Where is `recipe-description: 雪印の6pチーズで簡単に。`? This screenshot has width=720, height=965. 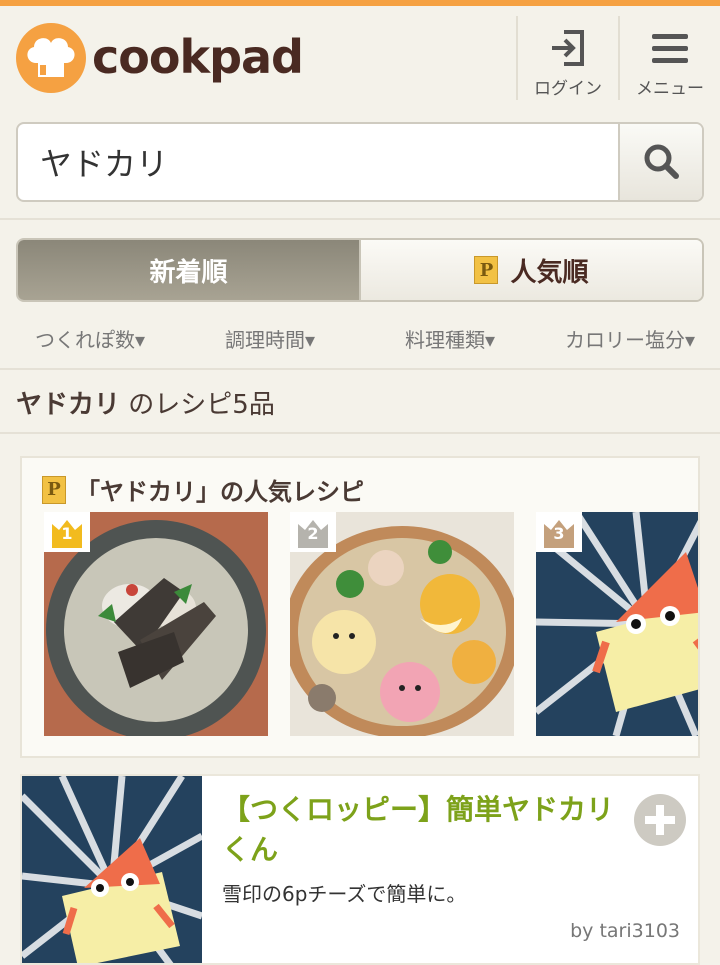 recipe-description: 雪印の6pチーズで簡単に。 is located at coordinates (344, 894).